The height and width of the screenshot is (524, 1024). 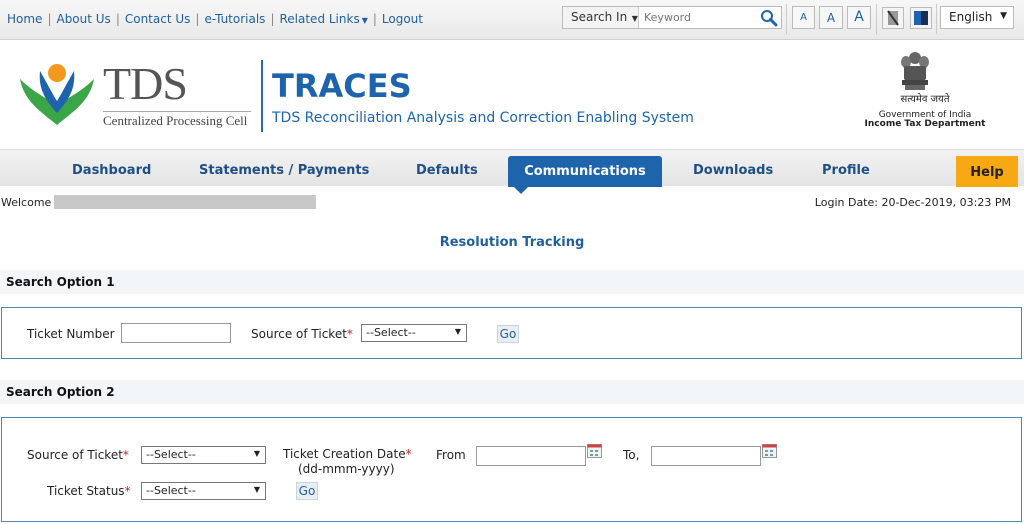 I want to click on search-icon, so click(x=769, y=18).